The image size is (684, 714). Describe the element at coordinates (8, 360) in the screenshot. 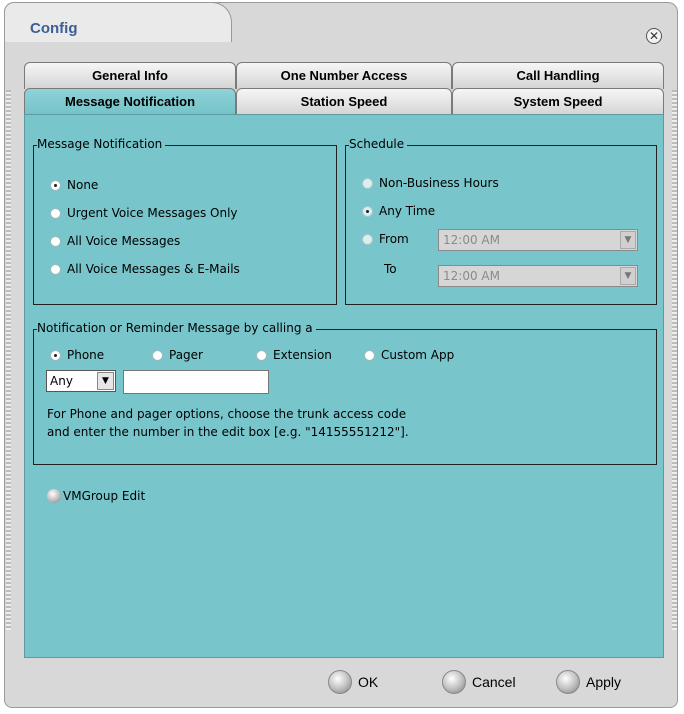

I see `left-resize-grip` at that location.